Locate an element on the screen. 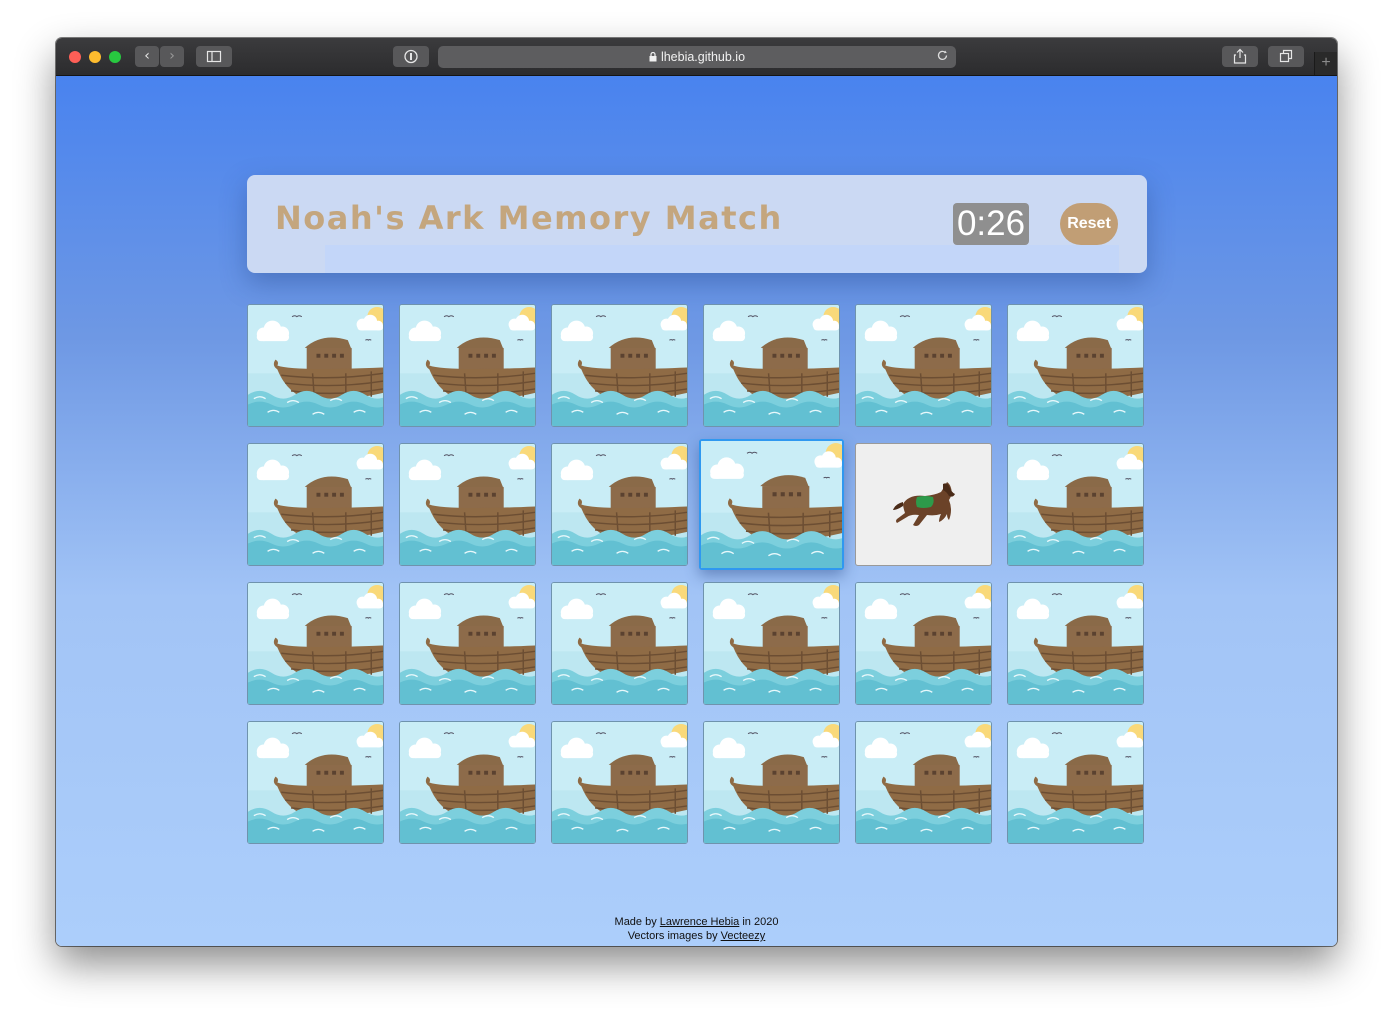  horse-icon is located at coordinates (923, 504).